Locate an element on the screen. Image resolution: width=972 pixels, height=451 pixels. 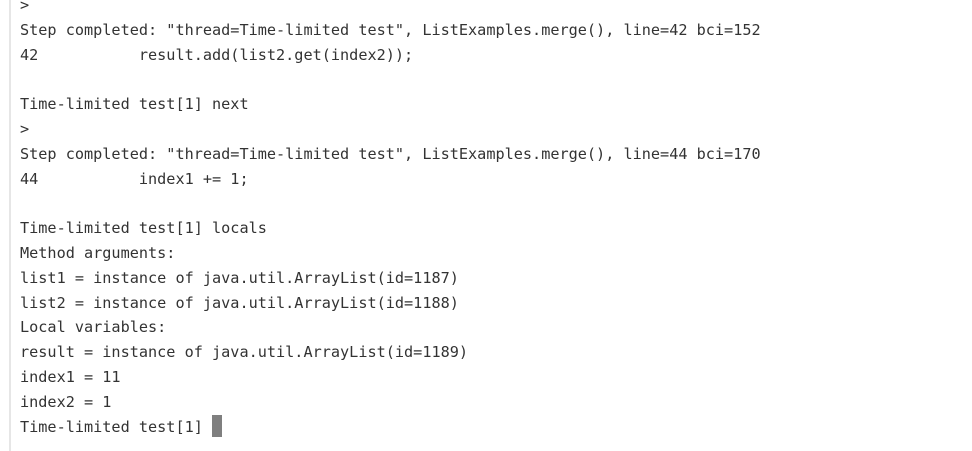
terminal-line: Method arguments: is located at coordinates (98, 252).